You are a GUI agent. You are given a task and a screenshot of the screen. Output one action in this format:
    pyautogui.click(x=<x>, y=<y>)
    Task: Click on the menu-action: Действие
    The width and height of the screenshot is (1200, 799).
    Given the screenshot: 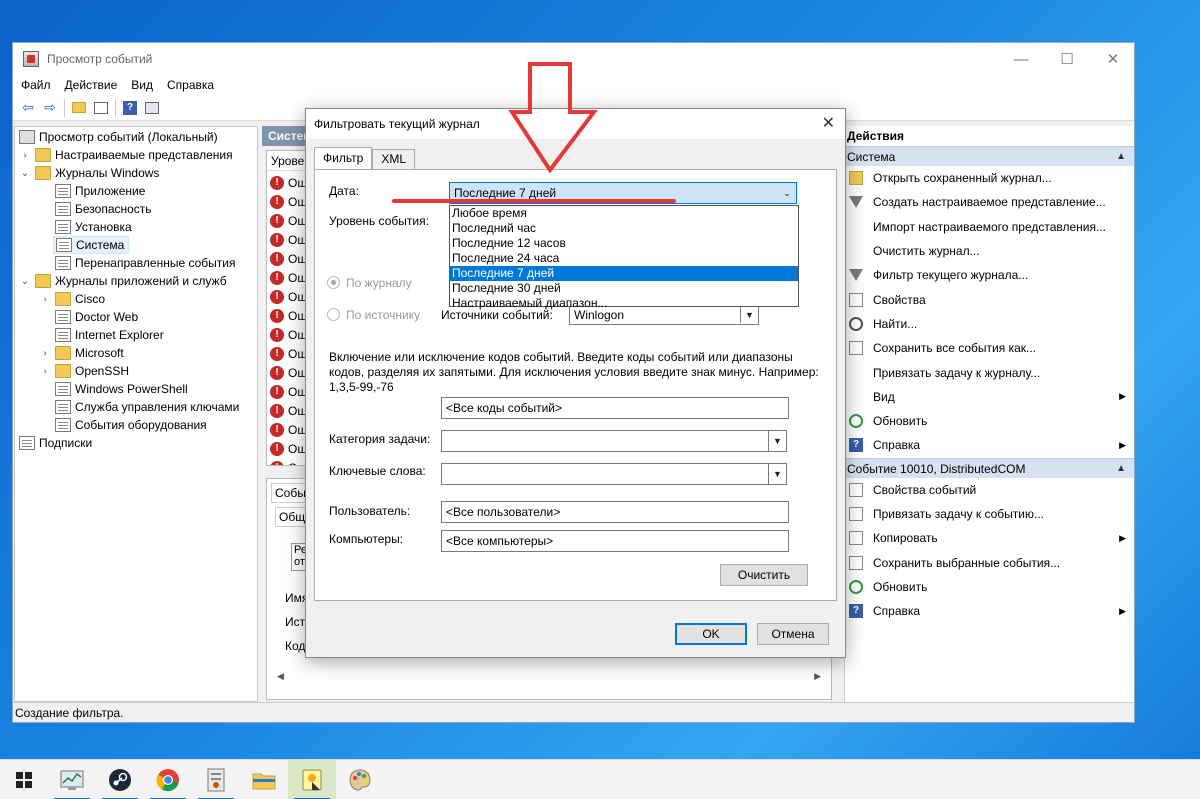 What is the action you would take?
    pyautogui.click(x=91, y=85)
    